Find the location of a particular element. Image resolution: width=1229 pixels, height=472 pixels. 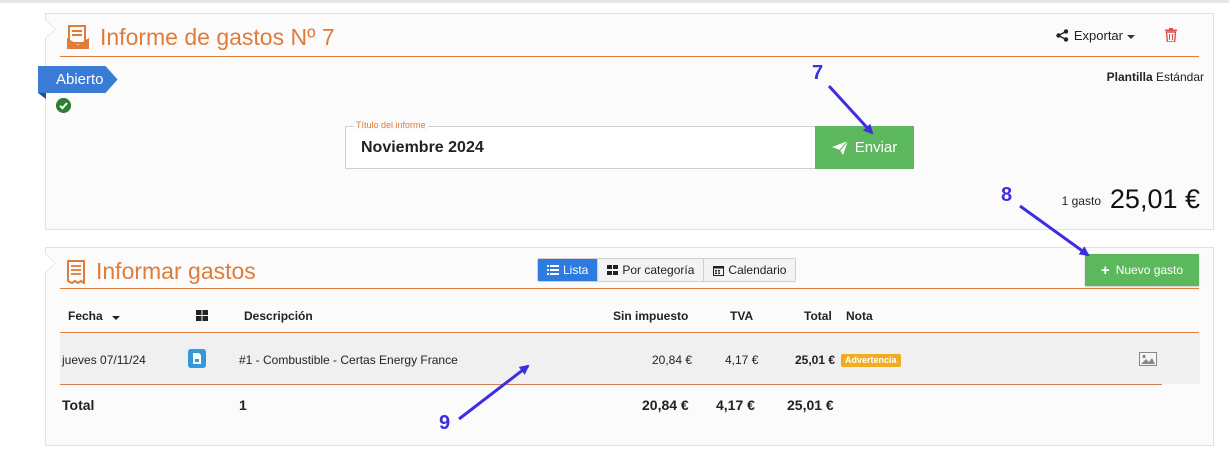

annotation-9: 9 is located at coordinates (445, 423).